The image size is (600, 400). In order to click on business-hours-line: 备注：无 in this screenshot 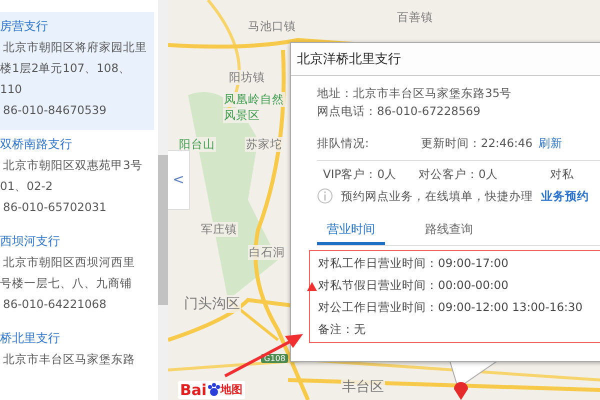, I will do `click(342, 329)`.